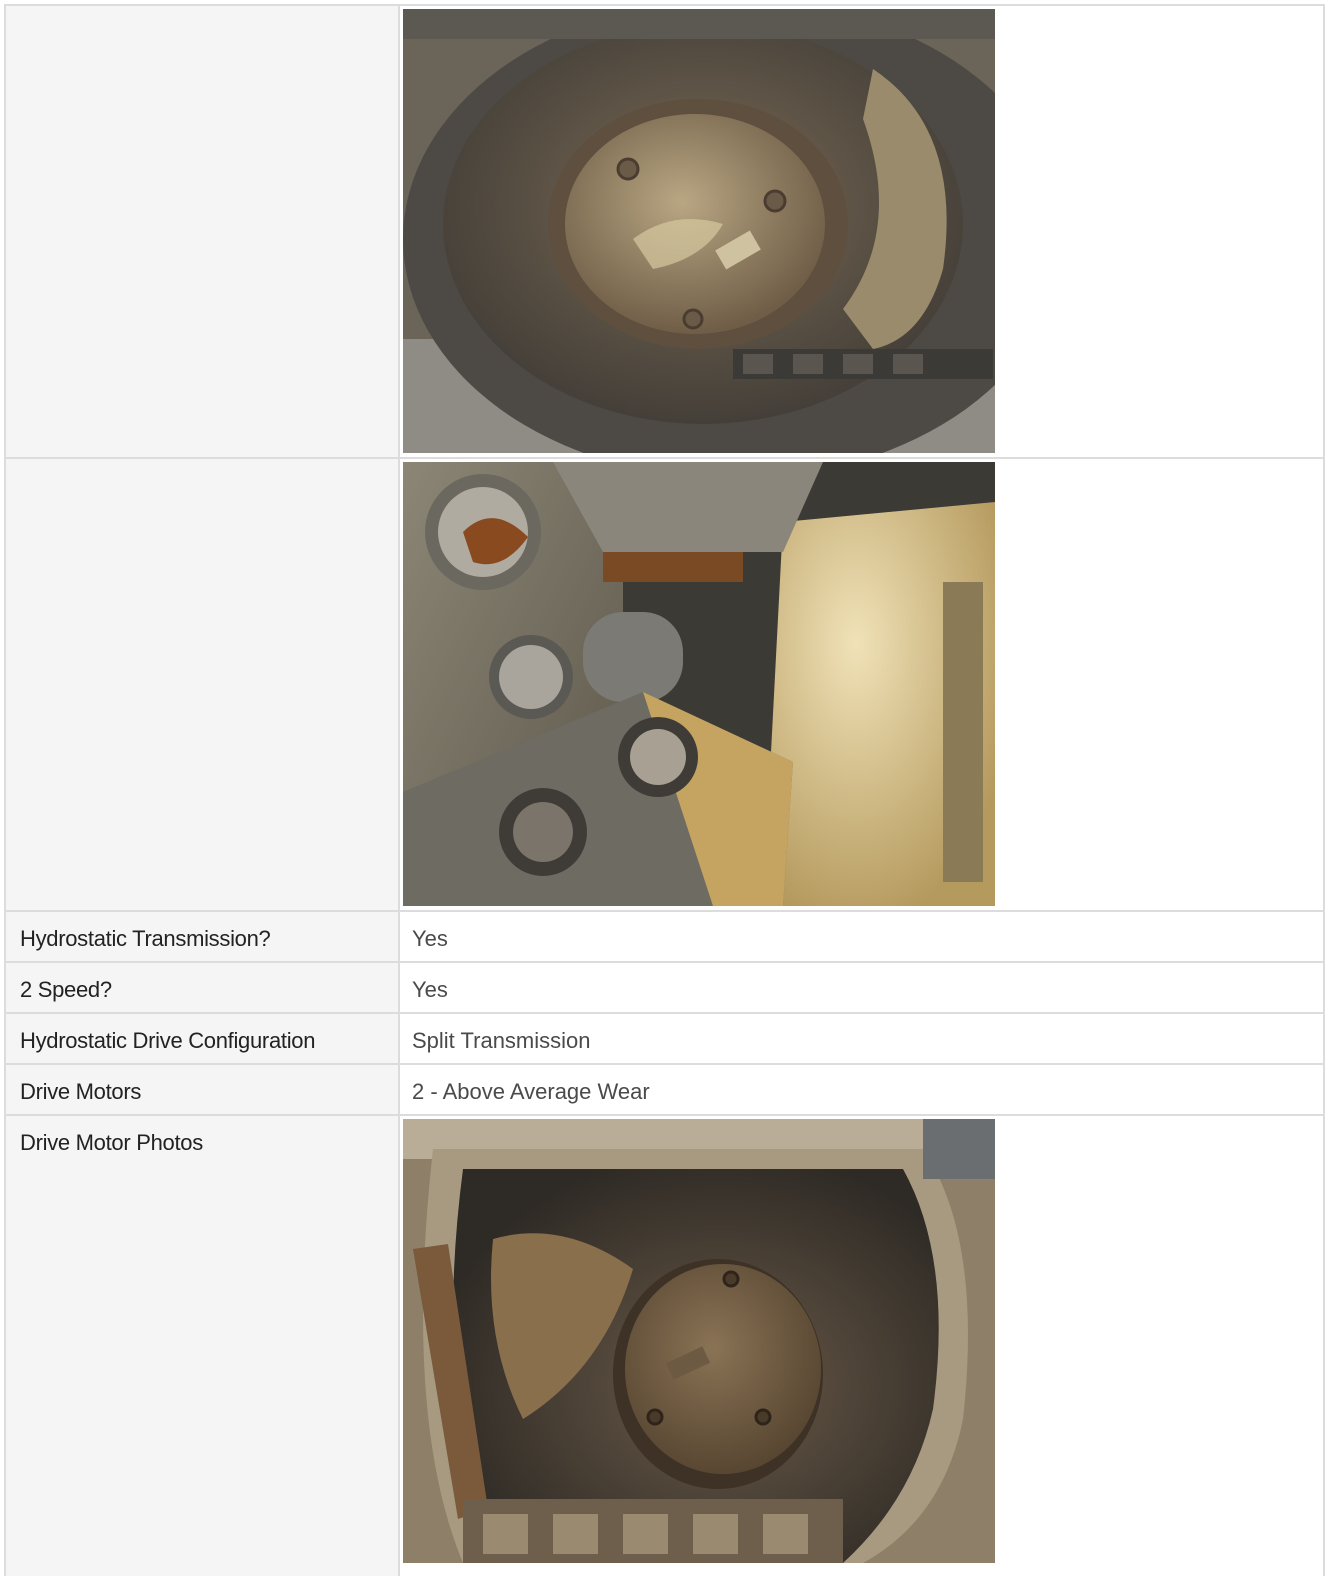 Image resolution: width=1328 pixels, height=1576 pixels. I want to click on spec-label: 2 Speed?, so click(202, 987).